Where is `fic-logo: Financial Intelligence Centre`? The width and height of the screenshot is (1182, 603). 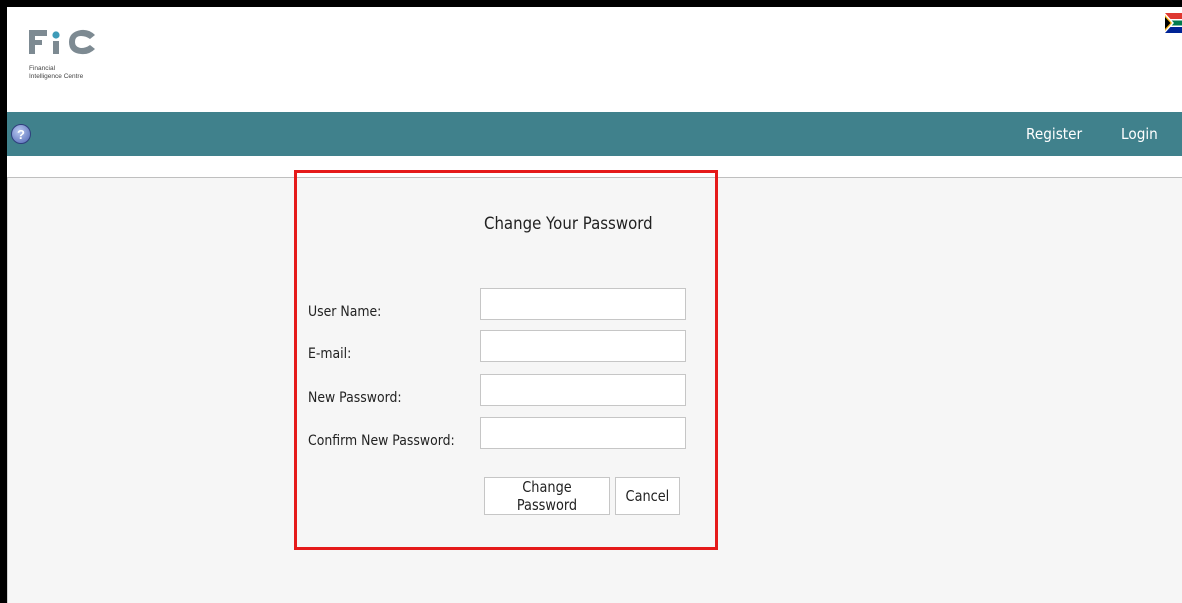
fic-logo: Financial Intelligence Centre is located at coordinates (79, 62).